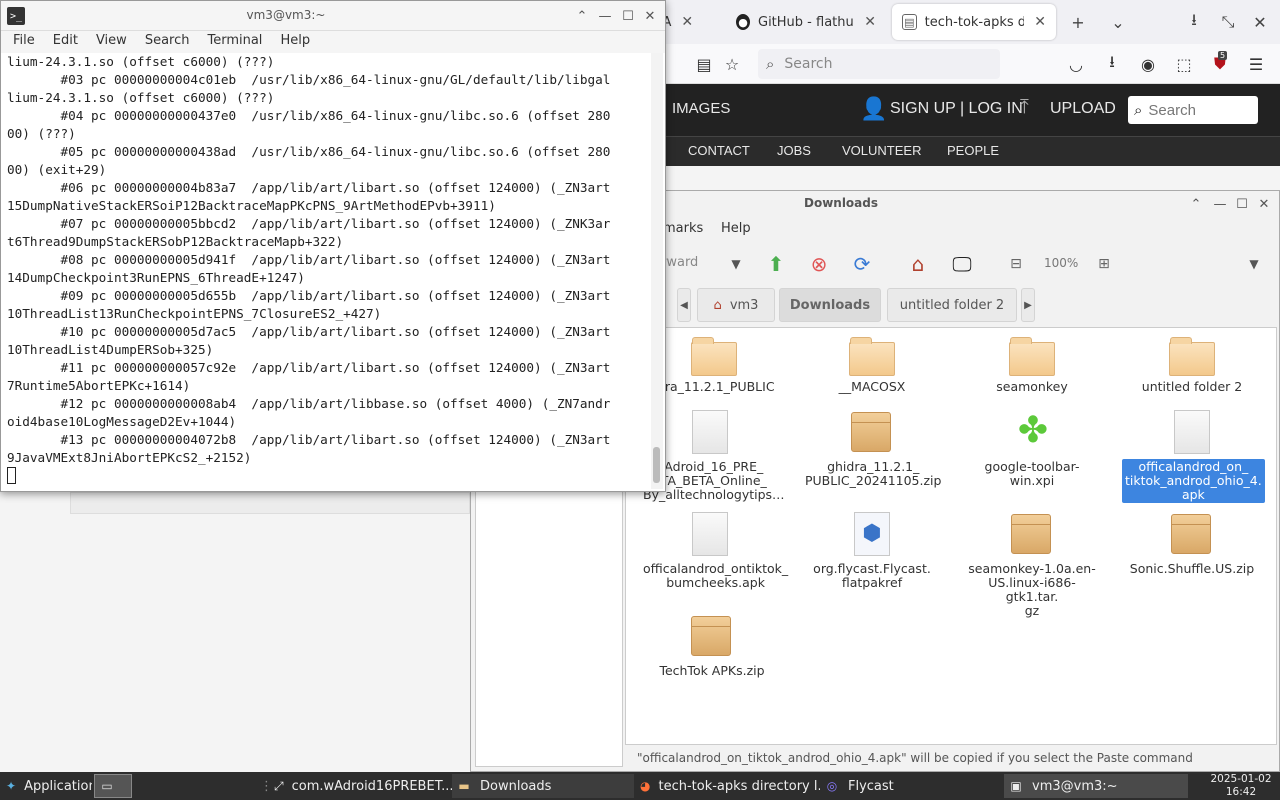 The width and height of the screenshot is (1280, 800). Describe the element at coordinates (871, 786) in the screenshot. I see `taskbar-item-label: Flycast` at that location.